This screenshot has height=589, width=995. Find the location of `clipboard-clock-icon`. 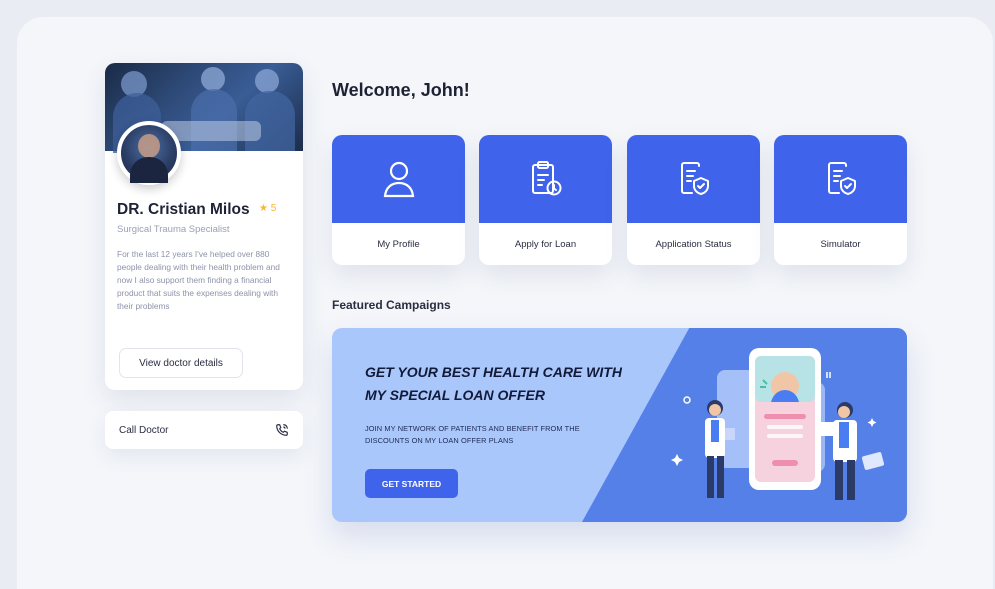

clipboard-clock-icon is located at coordinates (546, 178).